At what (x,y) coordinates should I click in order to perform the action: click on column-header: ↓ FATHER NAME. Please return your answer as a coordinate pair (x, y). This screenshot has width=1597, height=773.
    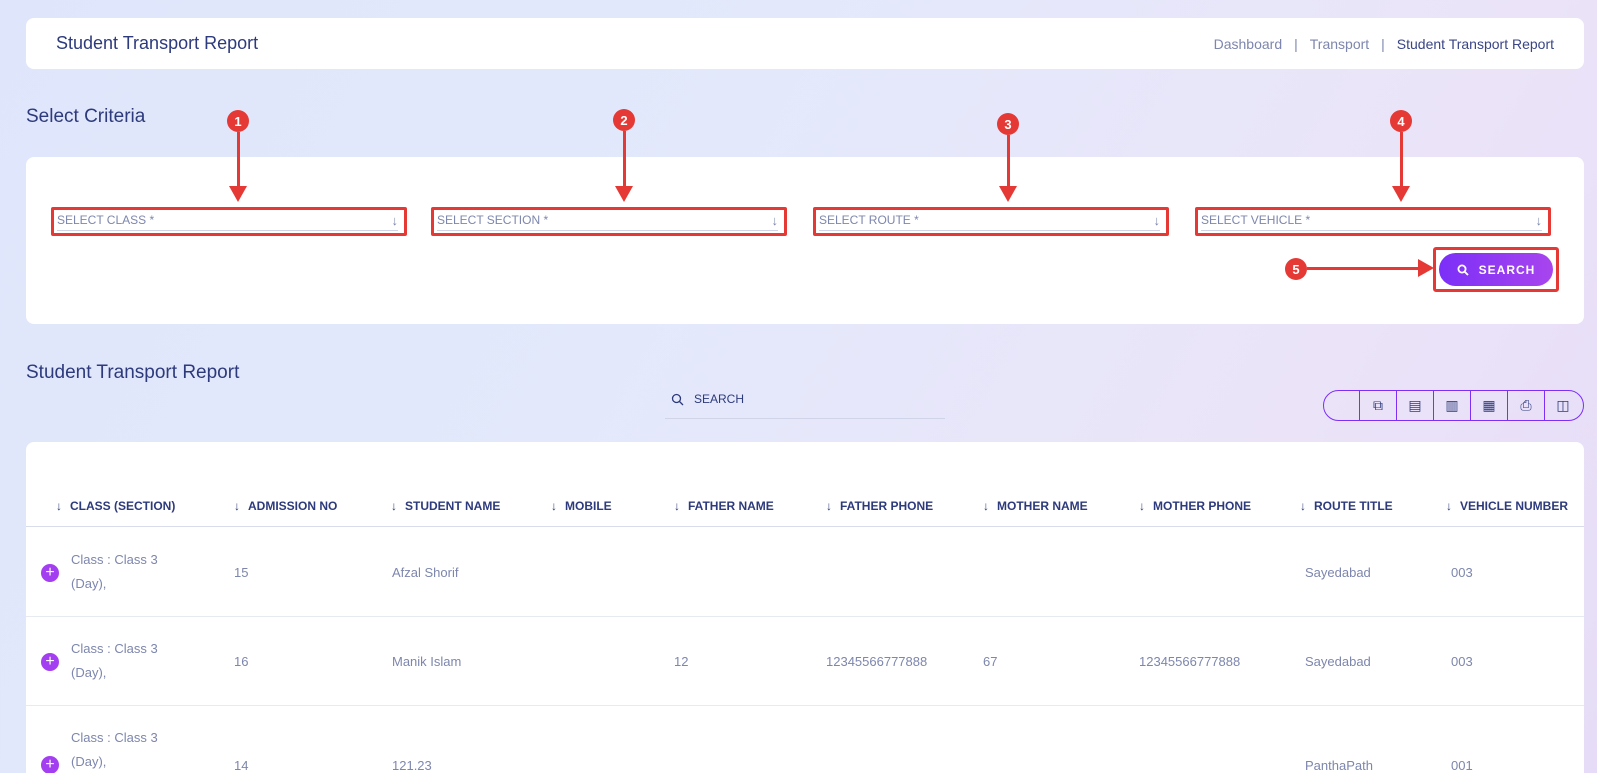
    Looking at the image, I should click on (724, 506).